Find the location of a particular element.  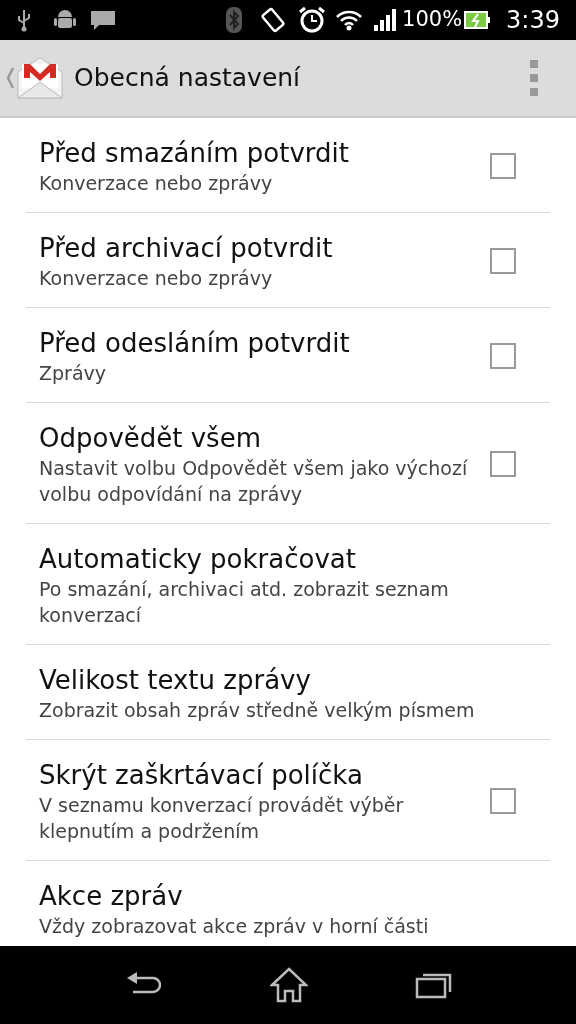

signal-icon is located at coordinates (386, 20).